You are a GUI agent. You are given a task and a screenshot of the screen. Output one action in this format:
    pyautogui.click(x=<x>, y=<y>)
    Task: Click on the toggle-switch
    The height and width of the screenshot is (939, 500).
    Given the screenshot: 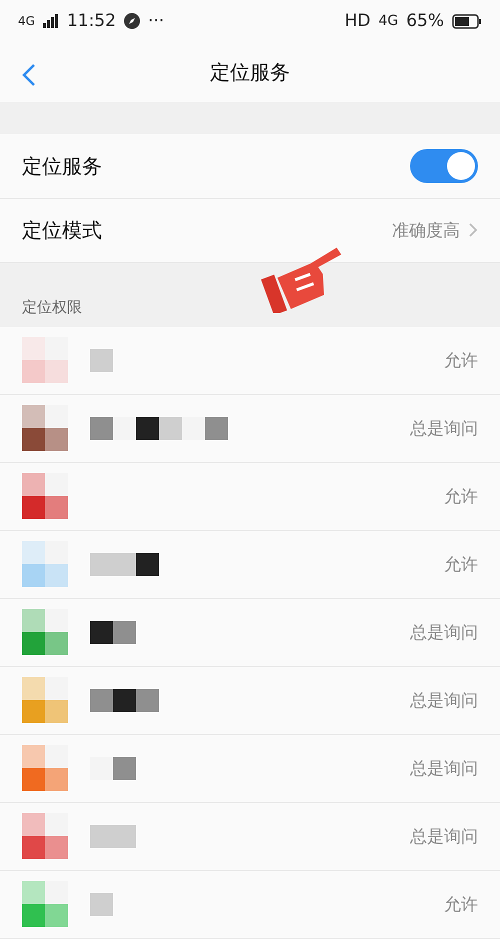 What is the action you would take?
    pyautogui.click(x=444, y=166)
    